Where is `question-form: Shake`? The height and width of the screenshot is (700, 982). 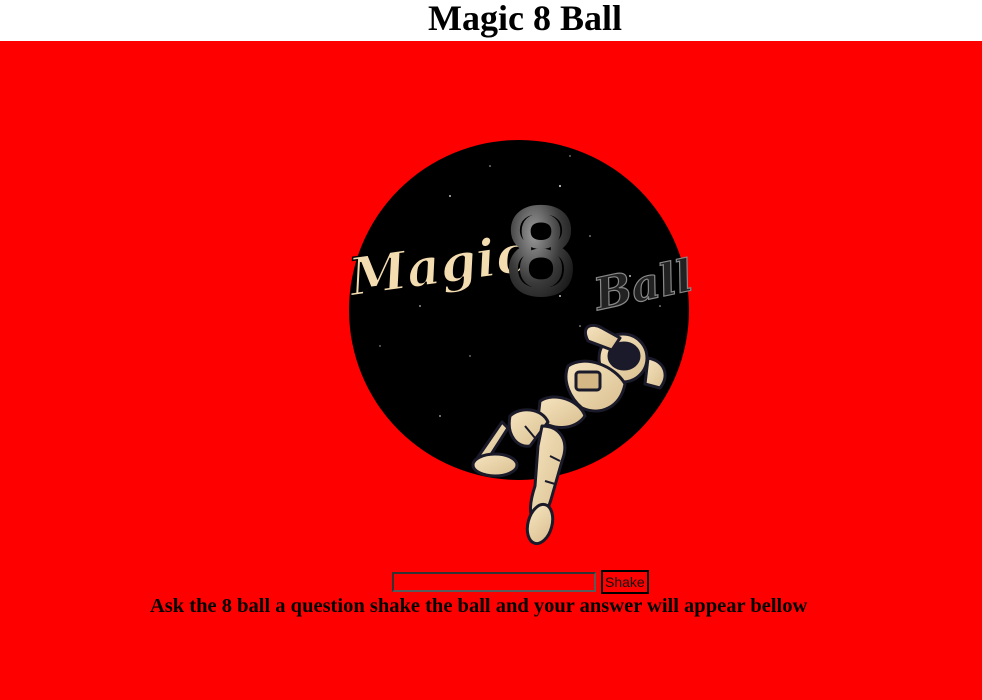 question-form: Shake is located at coordinates (520, 582).